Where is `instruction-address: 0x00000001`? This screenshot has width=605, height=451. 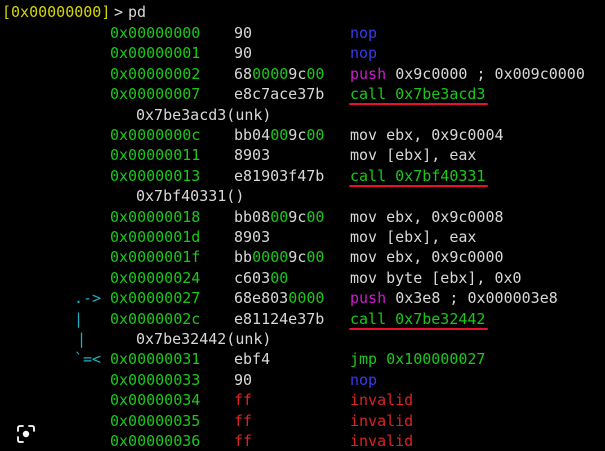 instruction-address: 0x00000001 is located at coordinates (155, 53).